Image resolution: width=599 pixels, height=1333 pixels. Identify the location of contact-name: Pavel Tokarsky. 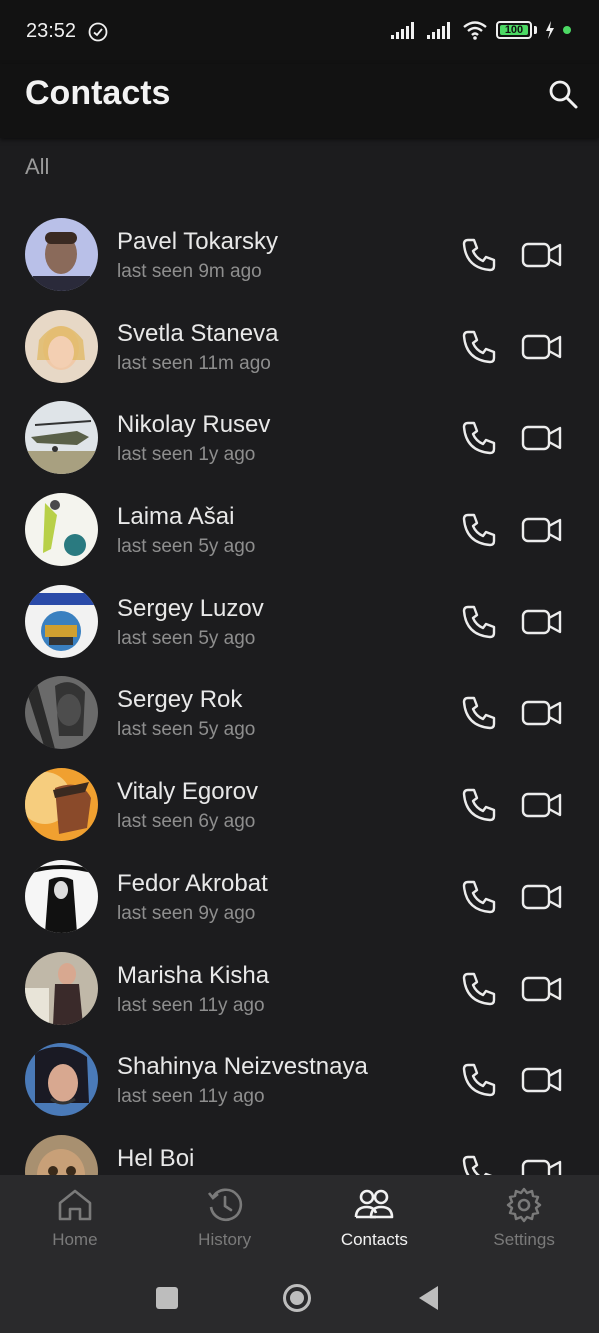
(197, 241).